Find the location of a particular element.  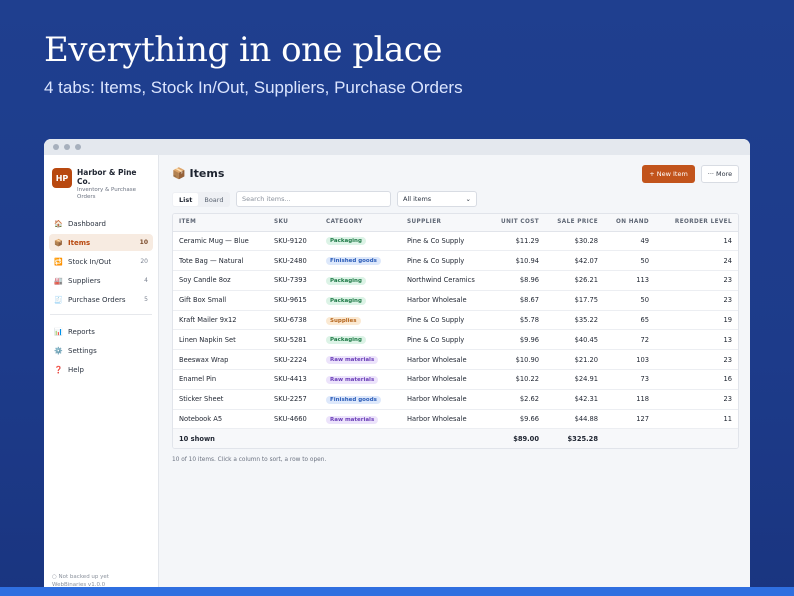

cell-category: Supplies is located at coordinates (360, 320).